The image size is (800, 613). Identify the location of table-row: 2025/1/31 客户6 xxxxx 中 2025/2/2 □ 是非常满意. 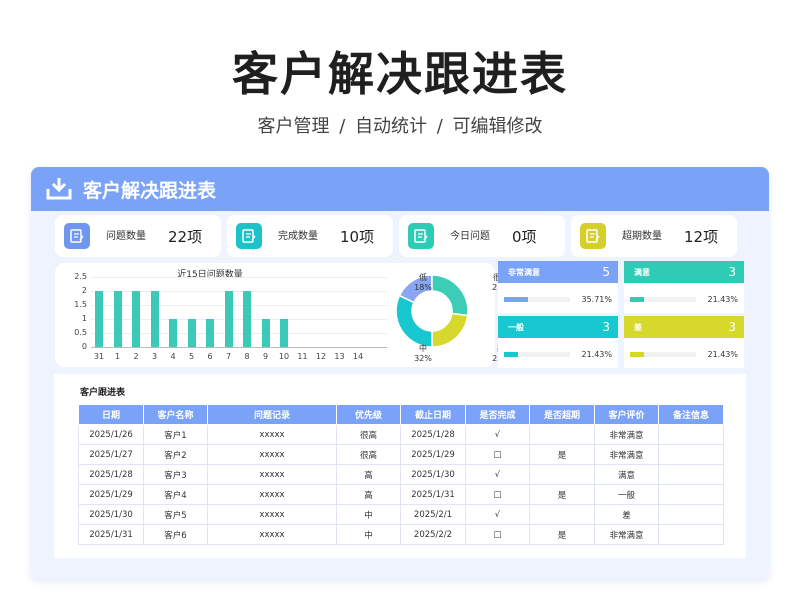
(401, 534).